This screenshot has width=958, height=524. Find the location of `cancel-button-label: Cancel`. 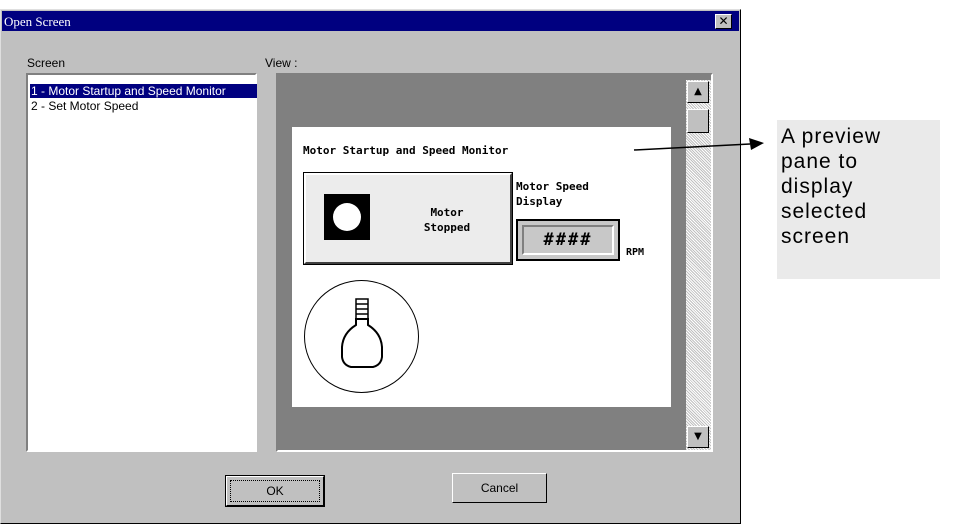

cancel-button-label: Cancel is located at coordinates (499, 488).